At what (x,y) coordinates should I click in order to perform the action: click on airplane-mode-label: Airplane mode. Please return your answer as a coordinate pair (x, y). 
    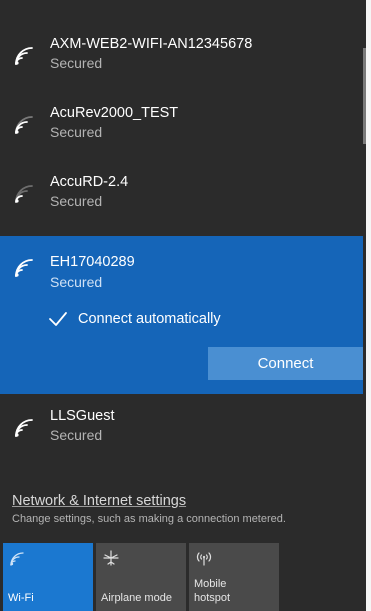
    Looking at the image, I should click on (136, 598).